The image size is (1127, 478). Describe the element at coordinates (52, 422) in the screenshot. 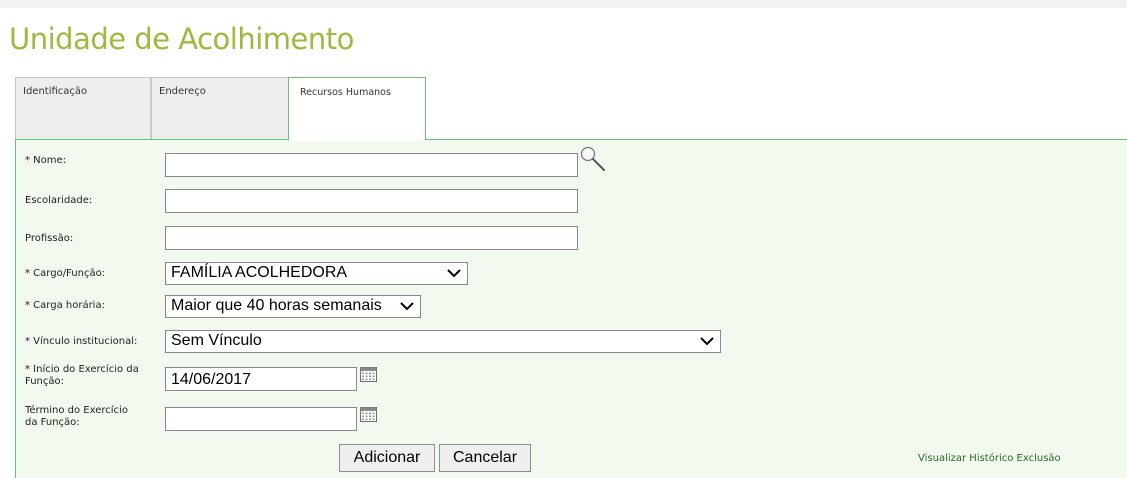

I see `termino-label-line2: da Função:` at that location.